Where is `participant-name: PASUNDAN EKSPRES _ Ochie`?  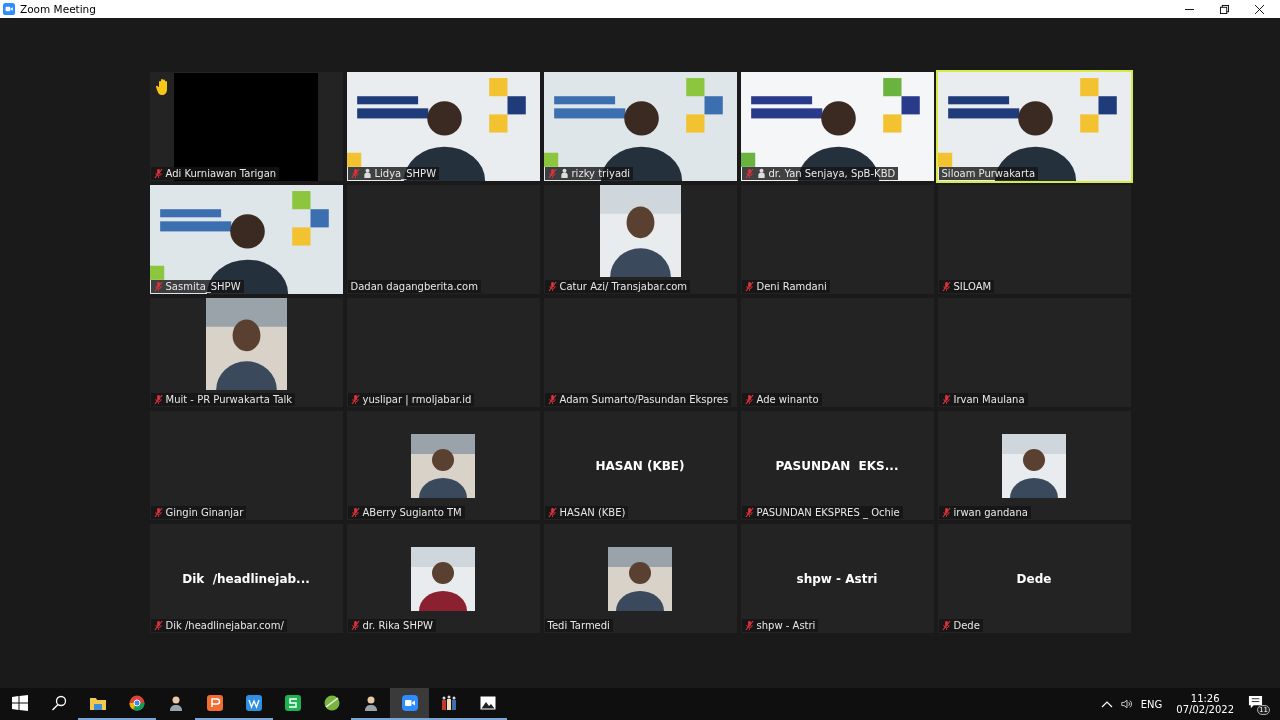
participant-name: PASUNDAN EKSPRES _ Ochie is located at coordinates (828, 512).